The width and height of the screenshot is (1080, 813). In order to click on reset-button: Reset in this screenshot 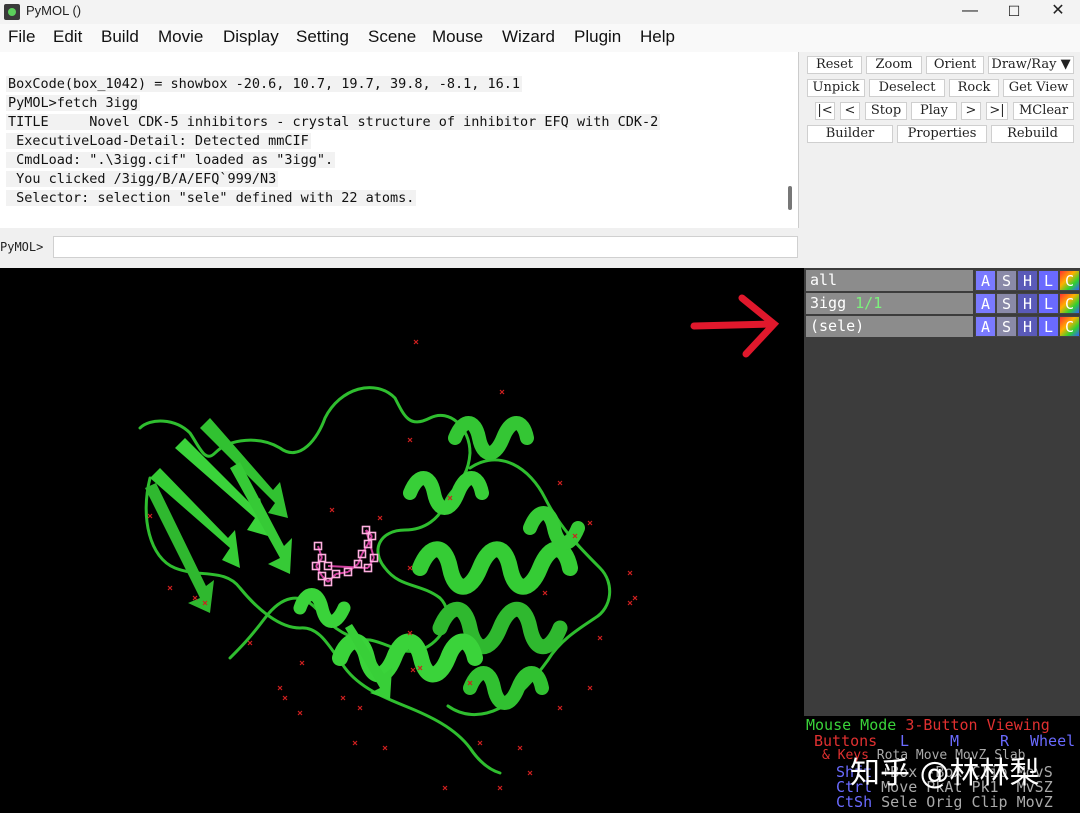, I will do `click(834, 65)`.